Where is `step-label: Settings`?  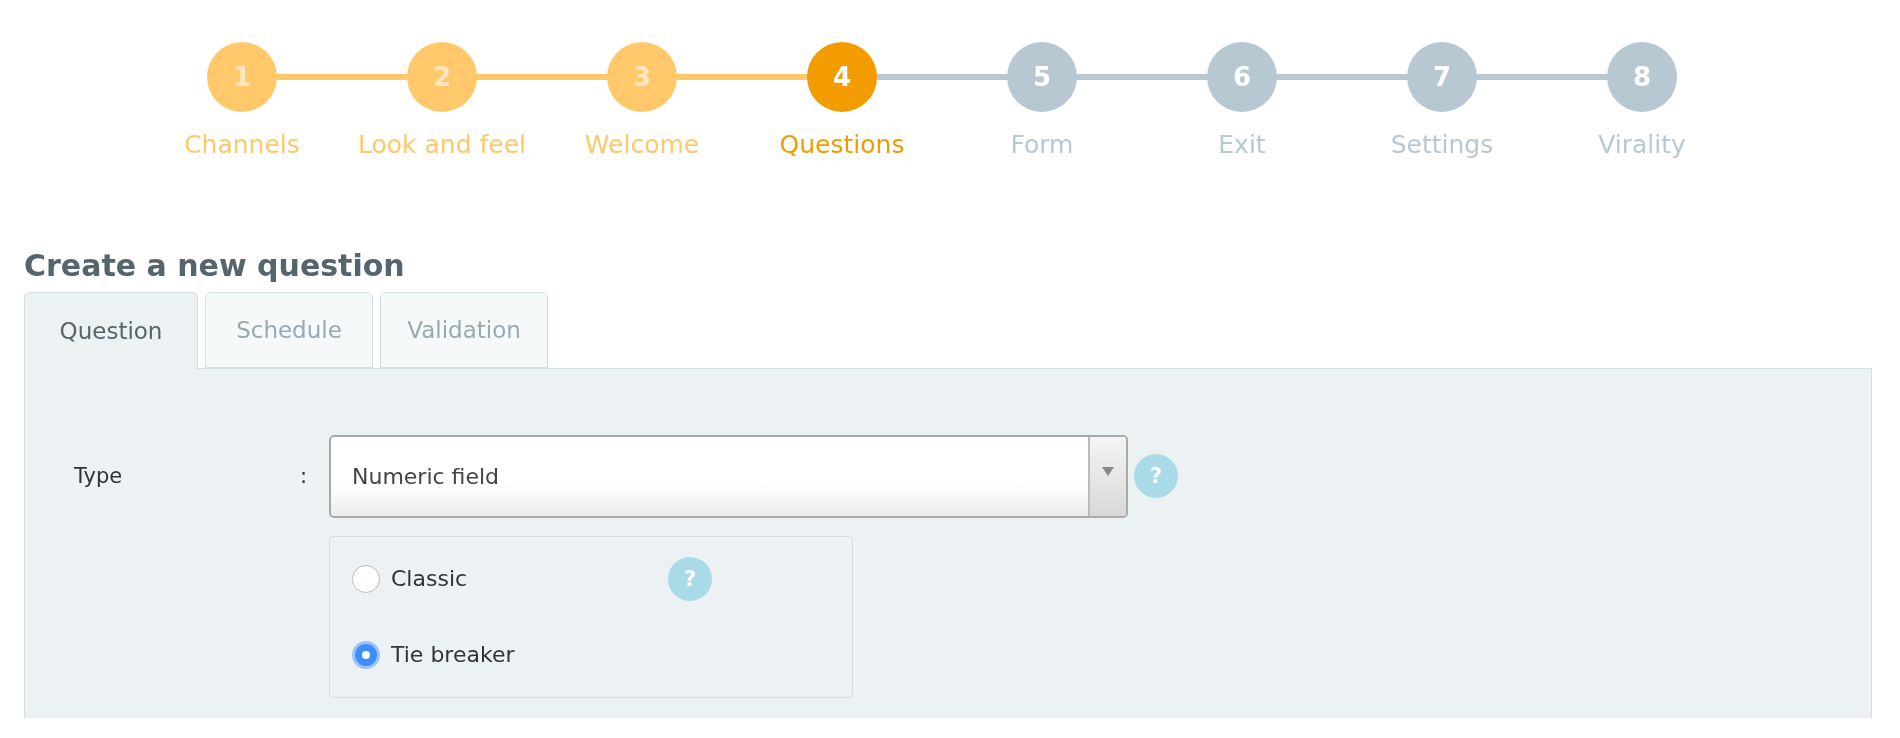 step-label: Settings is located at coordinates (1442, 144).